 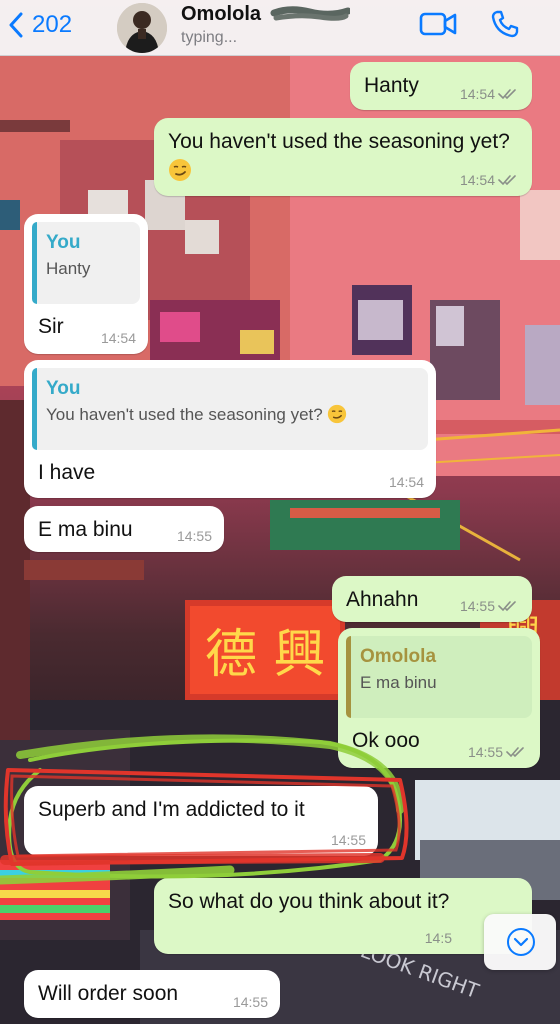 I want to click on quoted-reply: You You haven't used the seasoning yet?, so click(x=230, y=409).